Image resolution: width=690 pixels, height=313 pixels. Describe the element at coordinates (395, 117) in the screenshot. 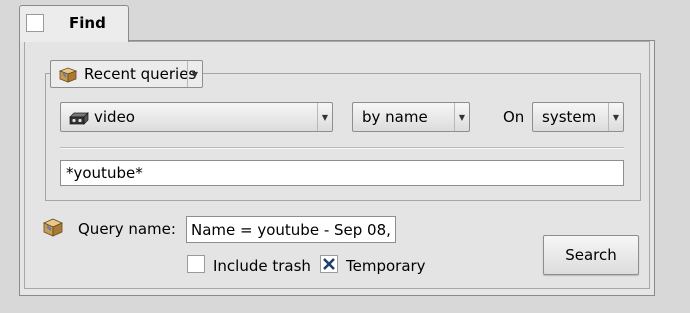

I see `match-mode-value: by name` at that location.